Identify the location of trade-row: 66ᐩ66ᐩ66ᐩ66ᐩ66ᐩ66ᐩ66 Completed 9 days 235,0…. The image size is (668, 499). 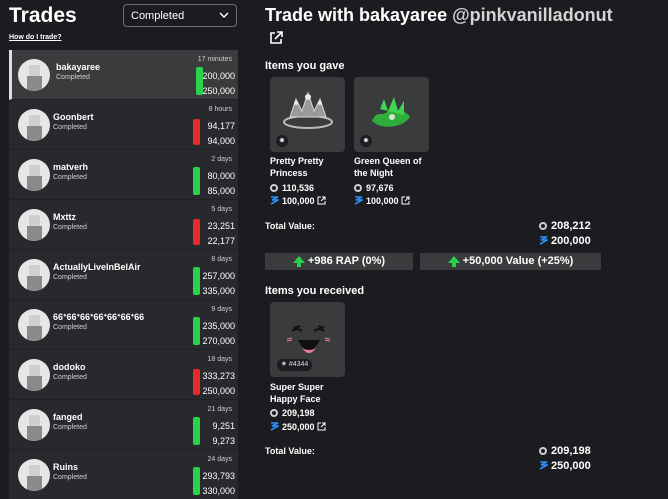
(123, 325).